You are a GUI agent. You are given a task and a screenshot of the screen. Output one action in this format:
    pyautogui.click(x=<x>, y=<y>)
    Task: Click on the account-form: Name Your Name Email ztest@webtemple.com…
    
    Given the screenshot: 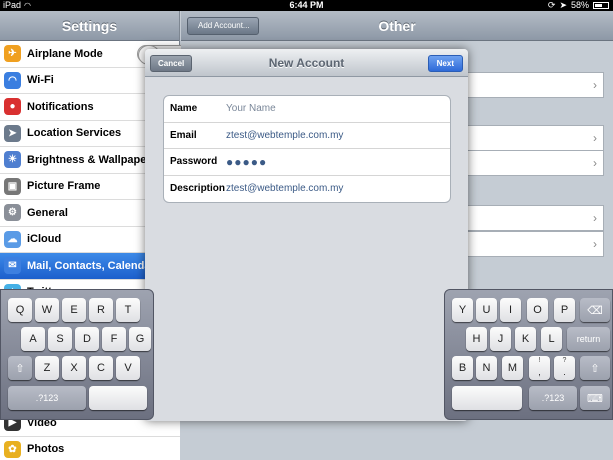 What is the action you would take?
    pyautogui.click(x=307, y=149)
    